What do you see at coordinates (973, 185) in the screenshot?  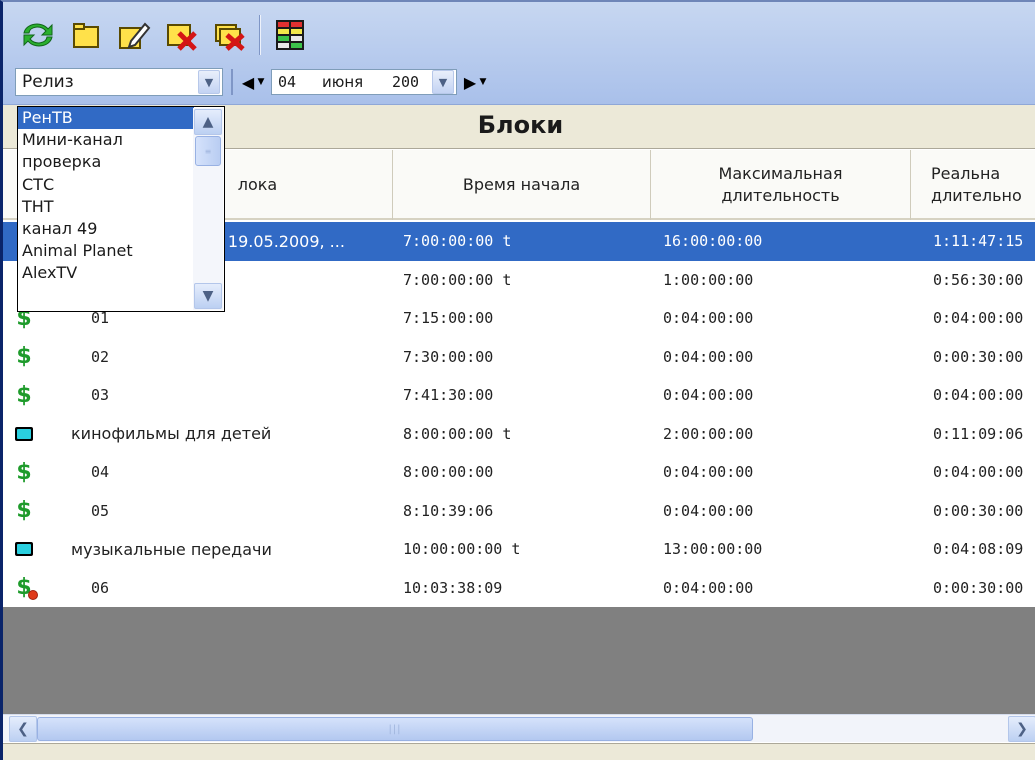 I see `col-header-real-duration: Реальна длительно` at bounding box center [973, 185].